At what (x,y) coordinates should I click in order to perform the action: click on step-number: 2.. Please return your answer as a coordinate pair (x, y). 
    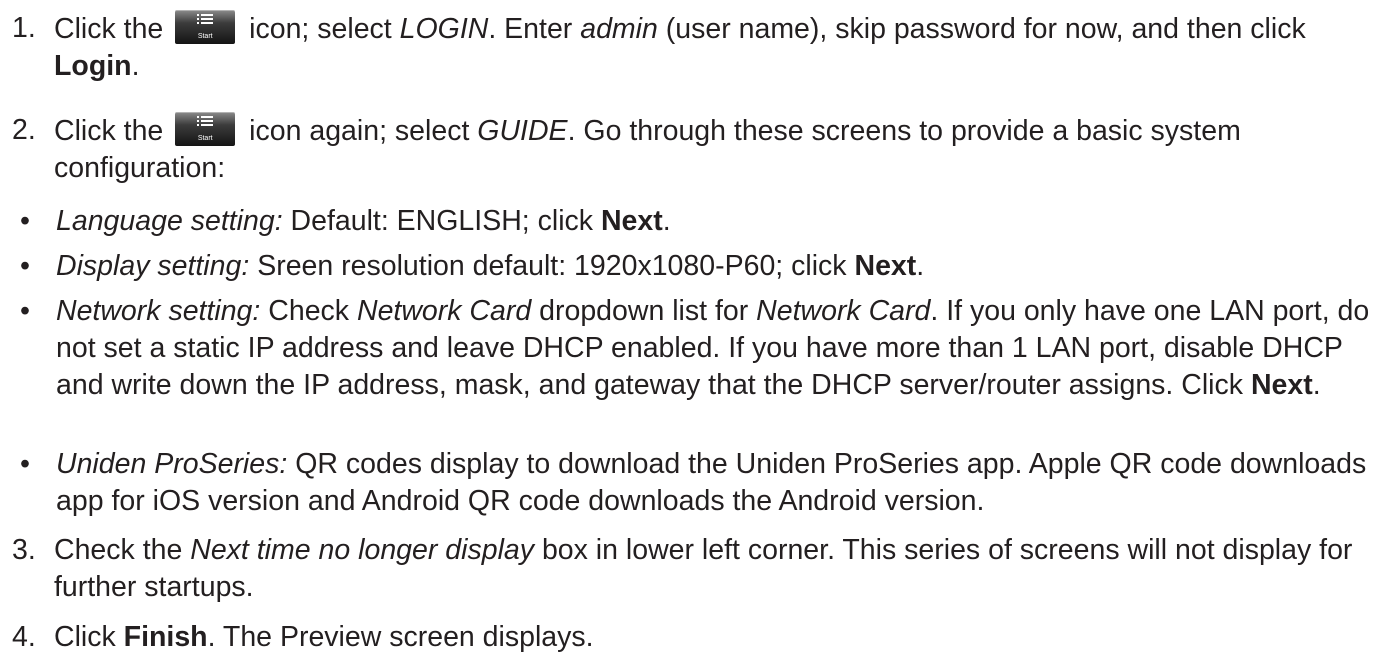
    Looking at the image, I should click on (24, 130).